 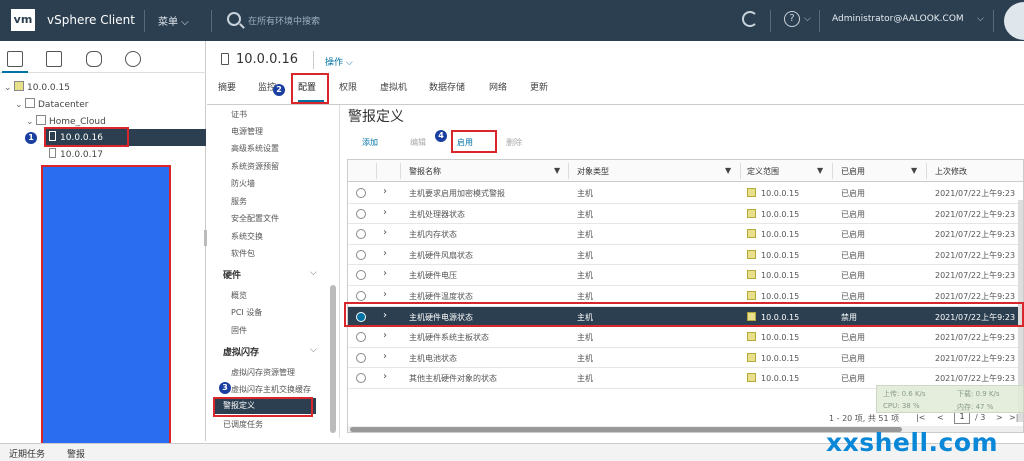 I want to click on nav-group-vflash: 虚拟闪存, so click(x=241, y=351).